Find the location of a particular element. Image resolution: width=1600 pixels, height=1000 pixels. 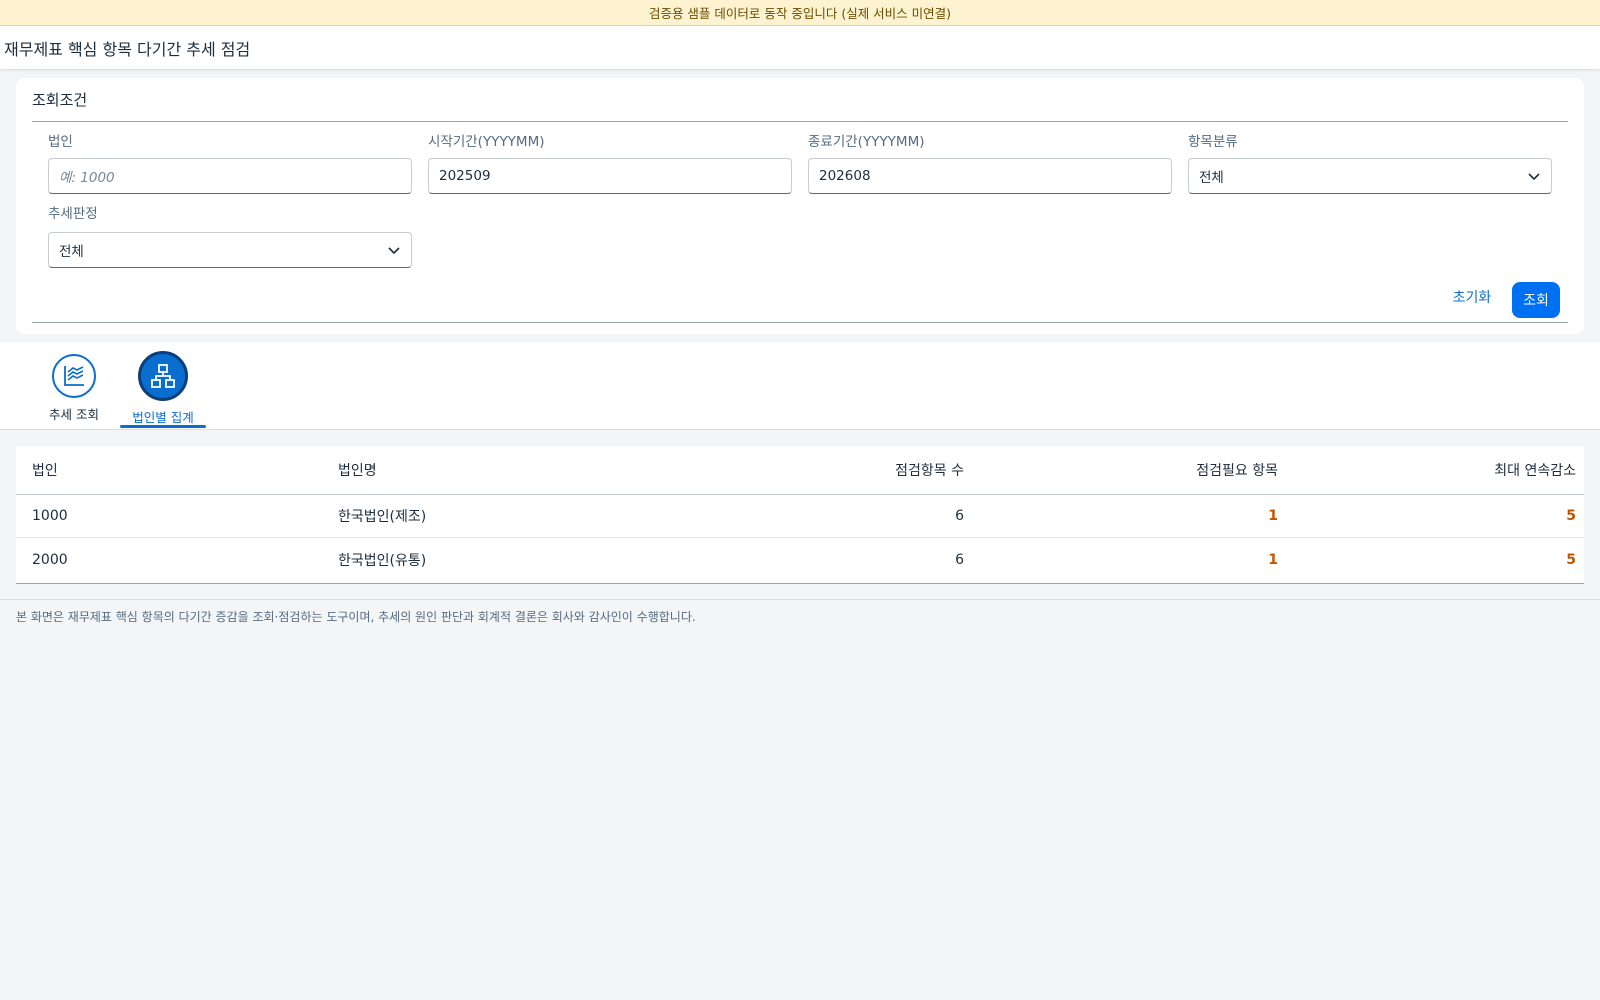

category-select: 전체 is located at coordinates (1370, 176).